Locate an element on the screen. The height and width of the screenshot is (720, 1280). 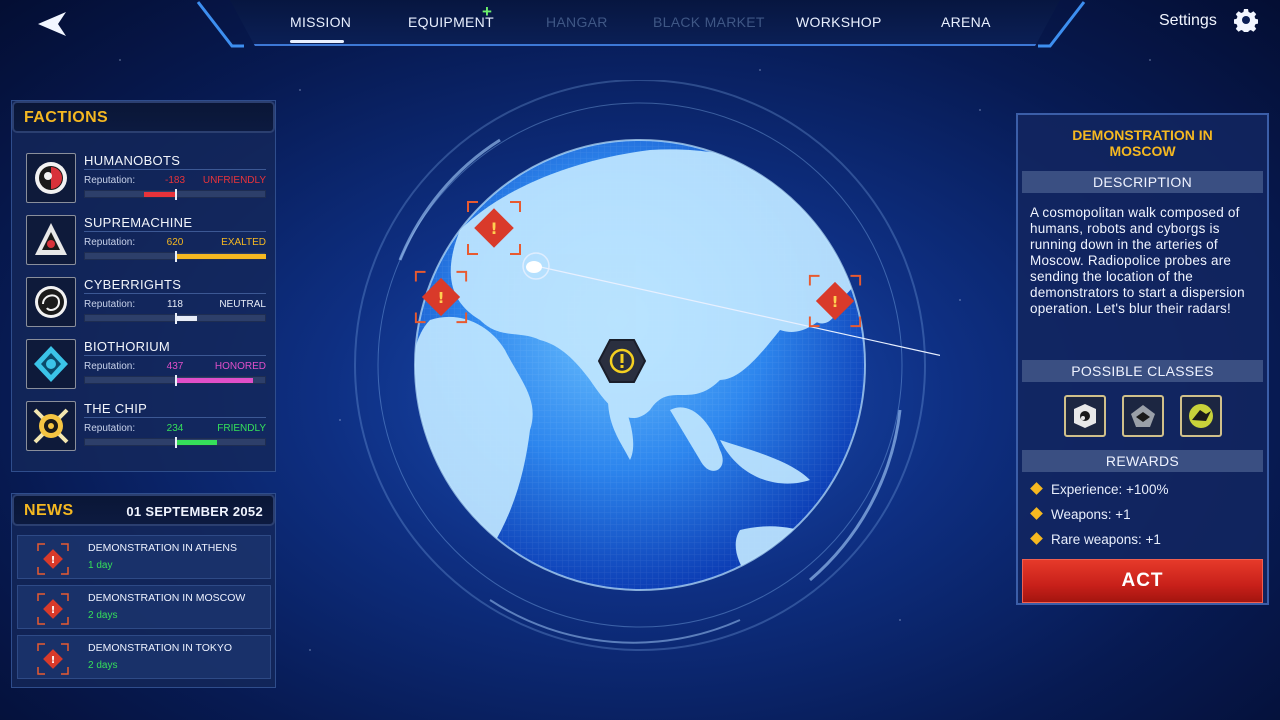
reward-rare-weapons: Rare weapons: +1 is located at coordinates (1095, 539).